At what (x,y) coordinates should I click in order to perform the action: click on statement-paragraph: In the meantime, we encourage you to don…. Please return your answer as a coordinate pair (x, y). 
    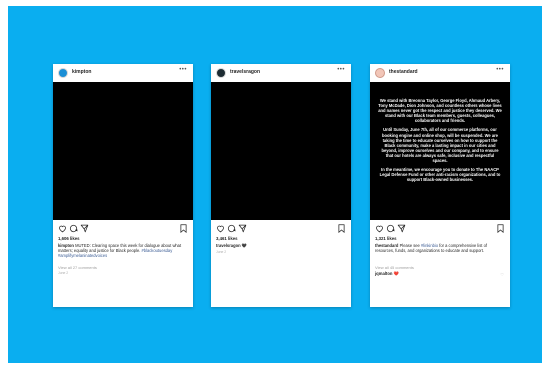
    Looking at the image, I should click on (440, 175).